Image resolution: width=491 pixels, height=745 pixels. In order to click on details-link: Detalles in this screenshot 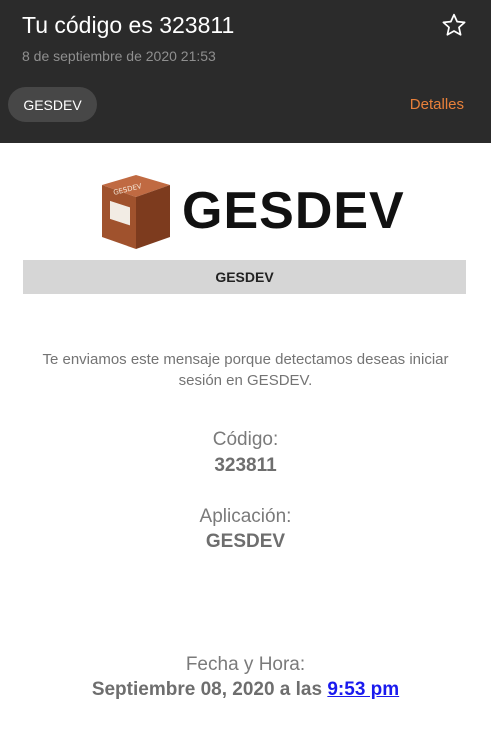, I will do `click(437, 104)`.